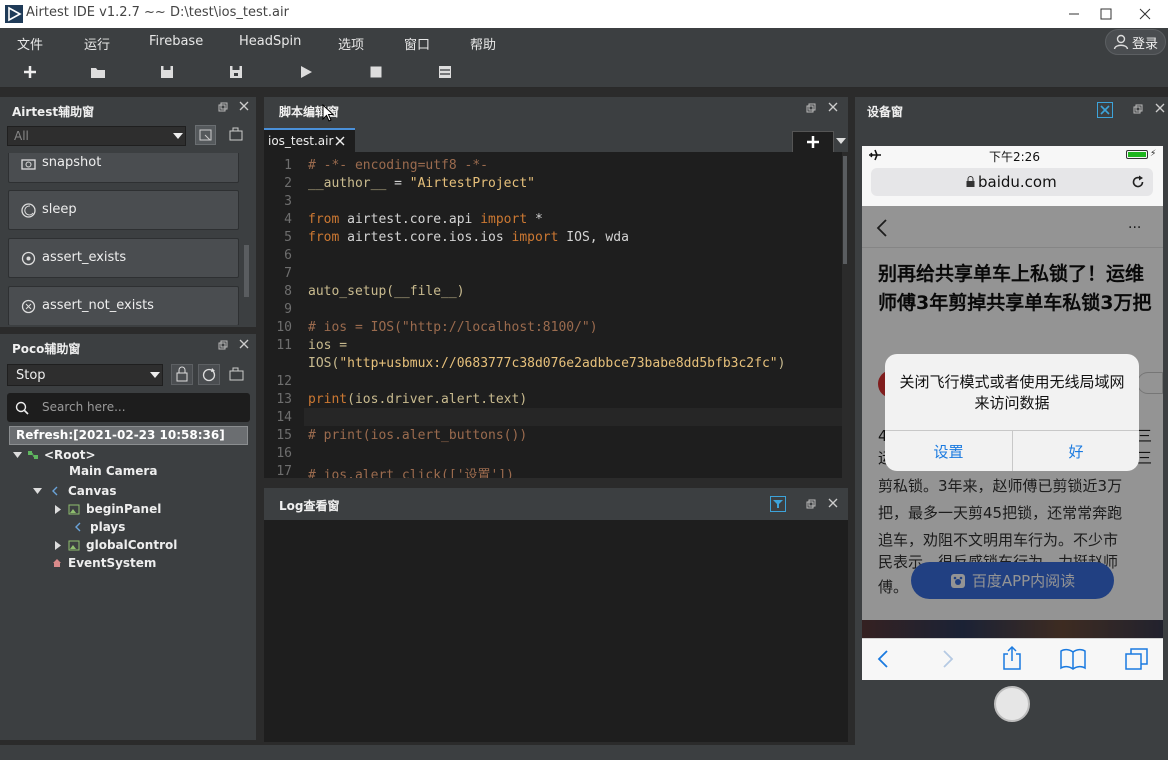 Image resolution: width=1168 pixels, height=760 pixels. What do you see at coordinates (236, 72) in the screenshot?
I see `save-as-icon` at bounding box center [236, 72].